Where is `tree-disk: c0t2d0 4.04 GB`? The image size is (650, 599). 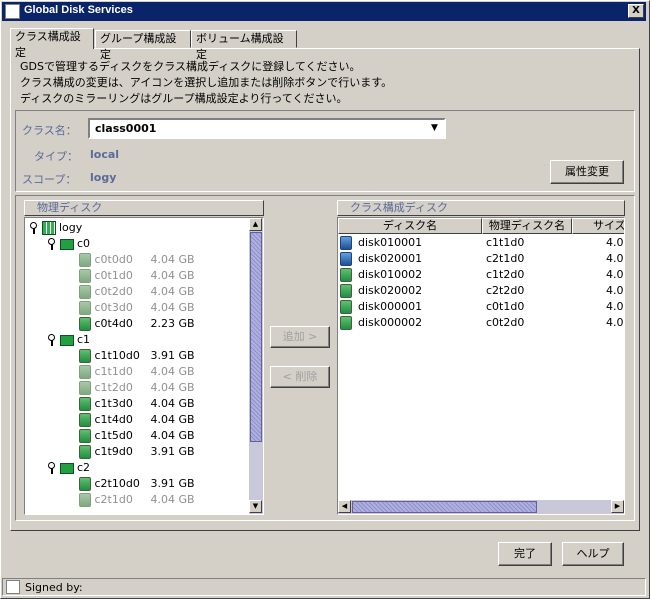
tree-disk: c0t2d0 4.04 GB is located at coordinates (137, 292).